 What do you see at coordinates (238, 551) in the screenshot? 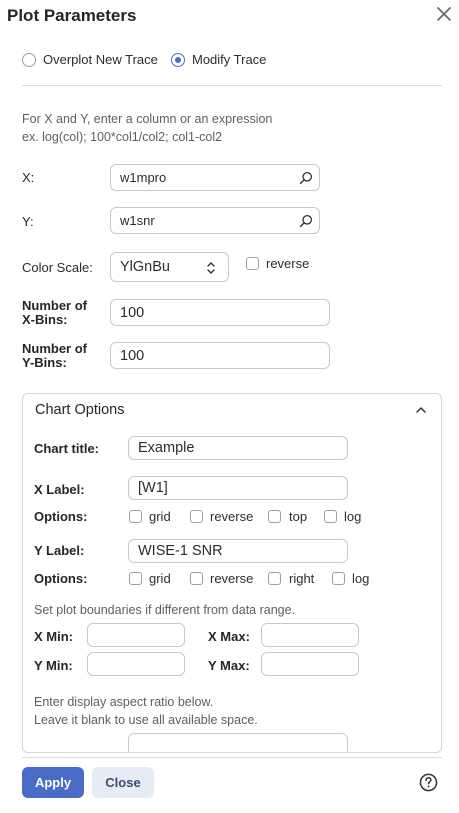
I see `y-axis-label-input: WISE-1 SNR` at bounding box center [238, 551].